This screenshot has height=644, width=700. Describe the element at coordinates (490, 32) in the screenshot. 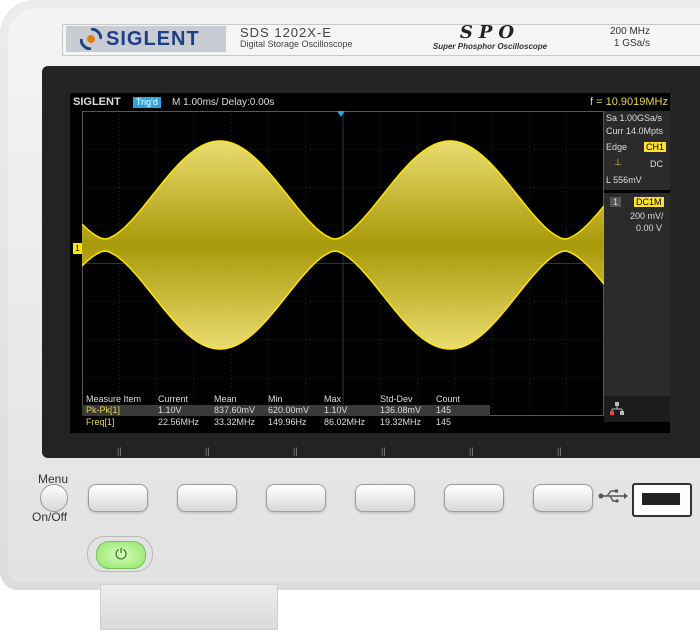

I see `spo-logo: SPO` at that location.